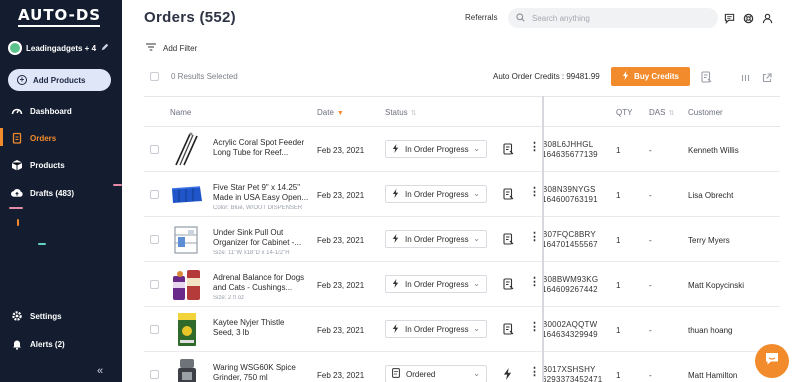  Describe the element at coordinates (259, 277) in the screenshot. I see `product-name-line: Adrenal Balance for Dogs` at that location.